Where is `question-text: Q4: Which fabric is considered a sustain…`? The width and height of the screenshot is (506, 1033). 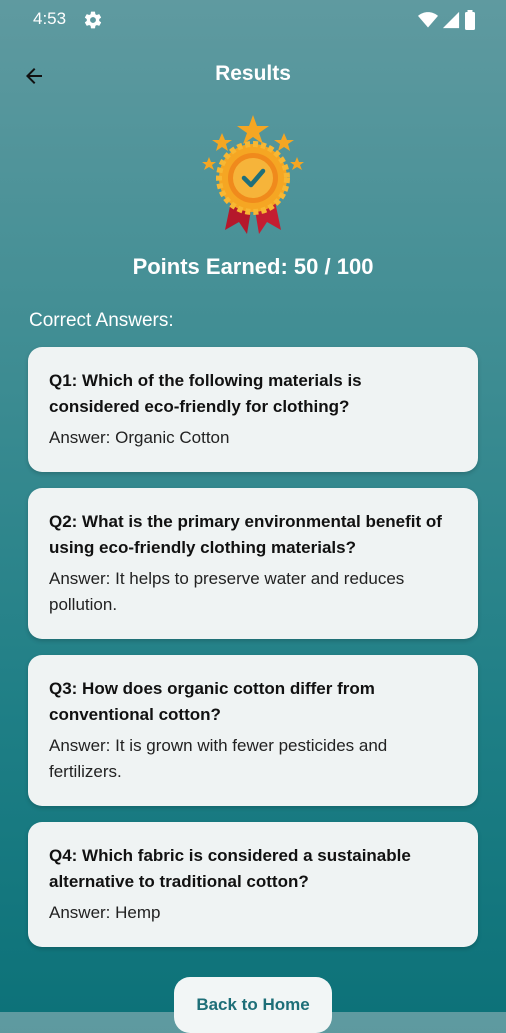
question-text: Q4: Which fabric is considered a sustain… is located at coordinates (230, 868).